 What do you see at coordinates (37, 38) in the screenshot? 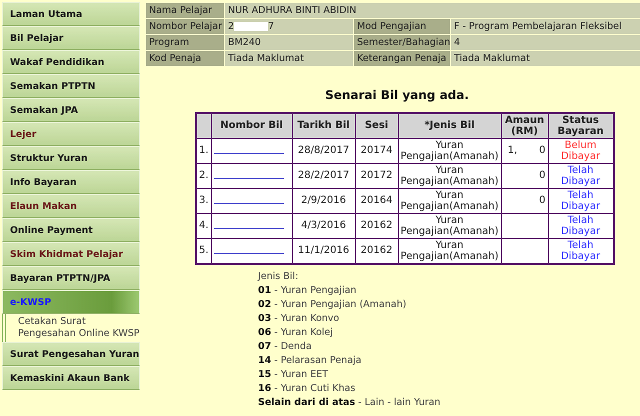
I see `sidebar-label: Bil Pelajar` at bounding box center [37, 38].